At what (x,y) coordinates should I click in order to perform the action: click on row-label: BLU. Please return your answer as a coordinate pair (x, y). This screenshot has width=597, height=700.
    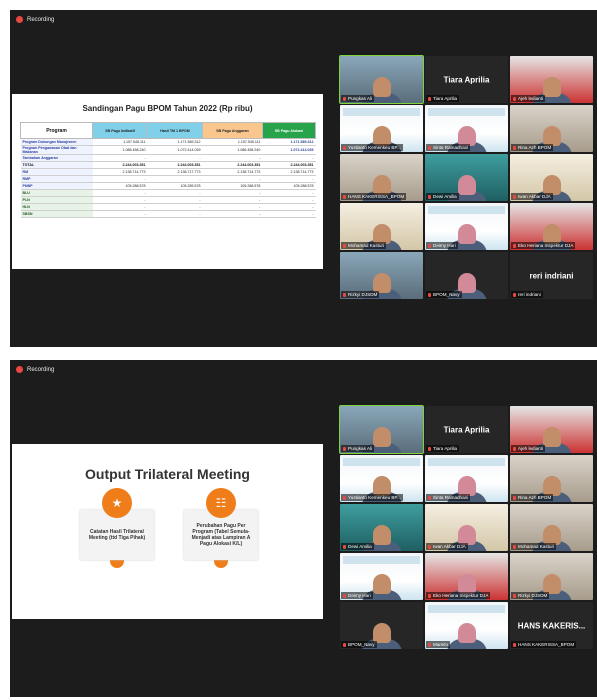
    Looking at the image, I should click on (56, 193).